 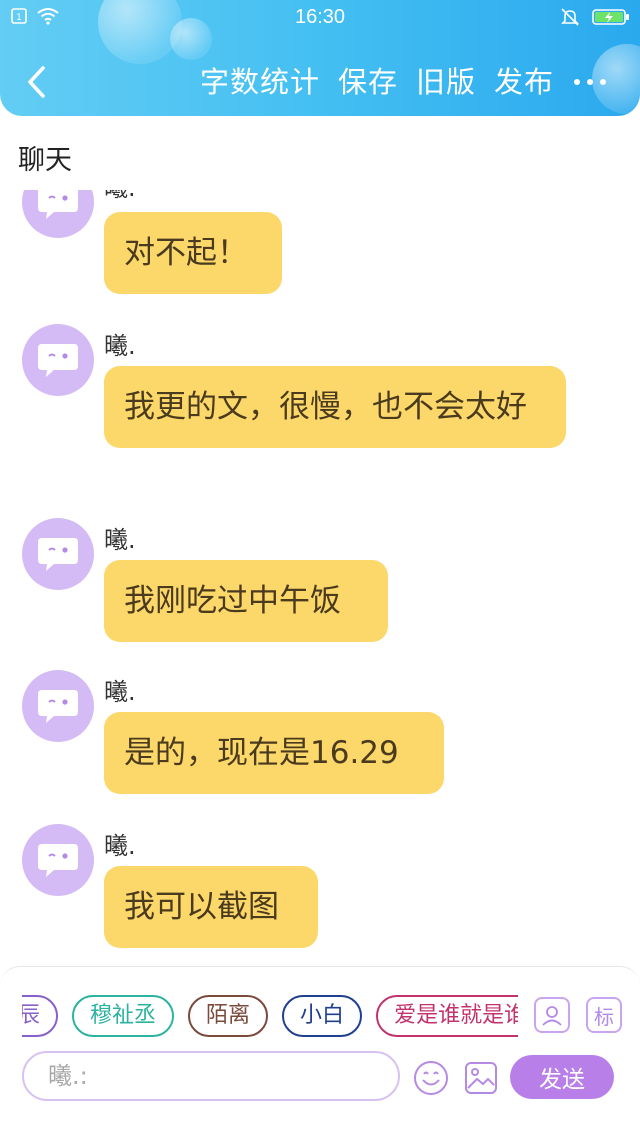 I want to click on word-count-button: 字数统计, so click(x=260, y=82).